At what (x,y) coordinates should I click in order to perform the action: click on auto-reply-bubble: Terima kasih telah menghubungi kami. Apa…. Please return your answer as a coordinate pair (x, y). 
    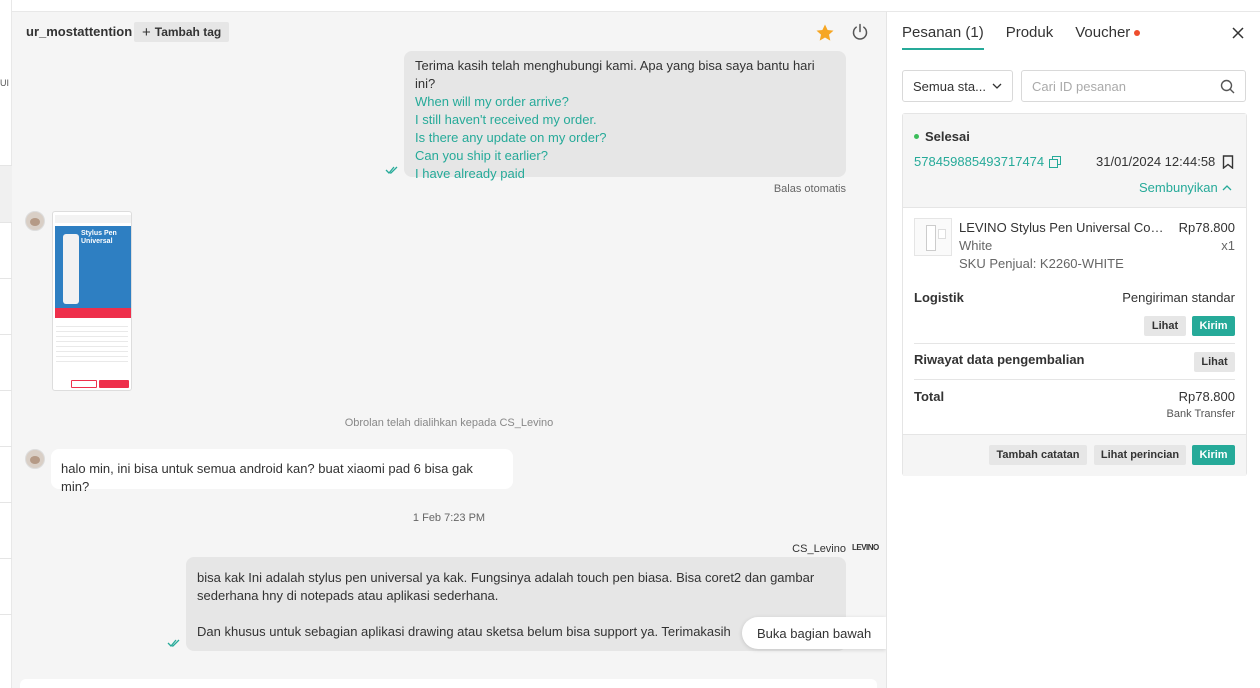
    Looking at the image, I should click on (625, 116).